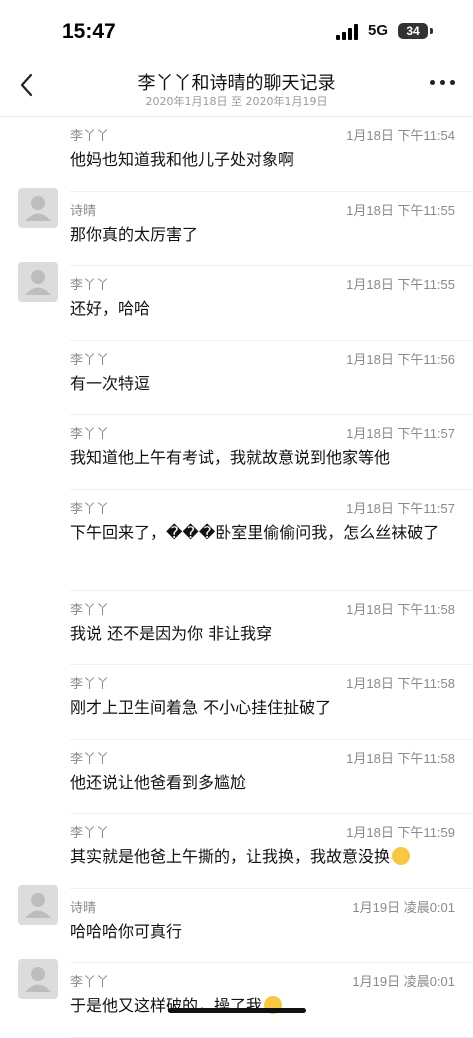 This screenshot has width=473, height=1038. I want to click on home-indicator, so click(237, 1010).